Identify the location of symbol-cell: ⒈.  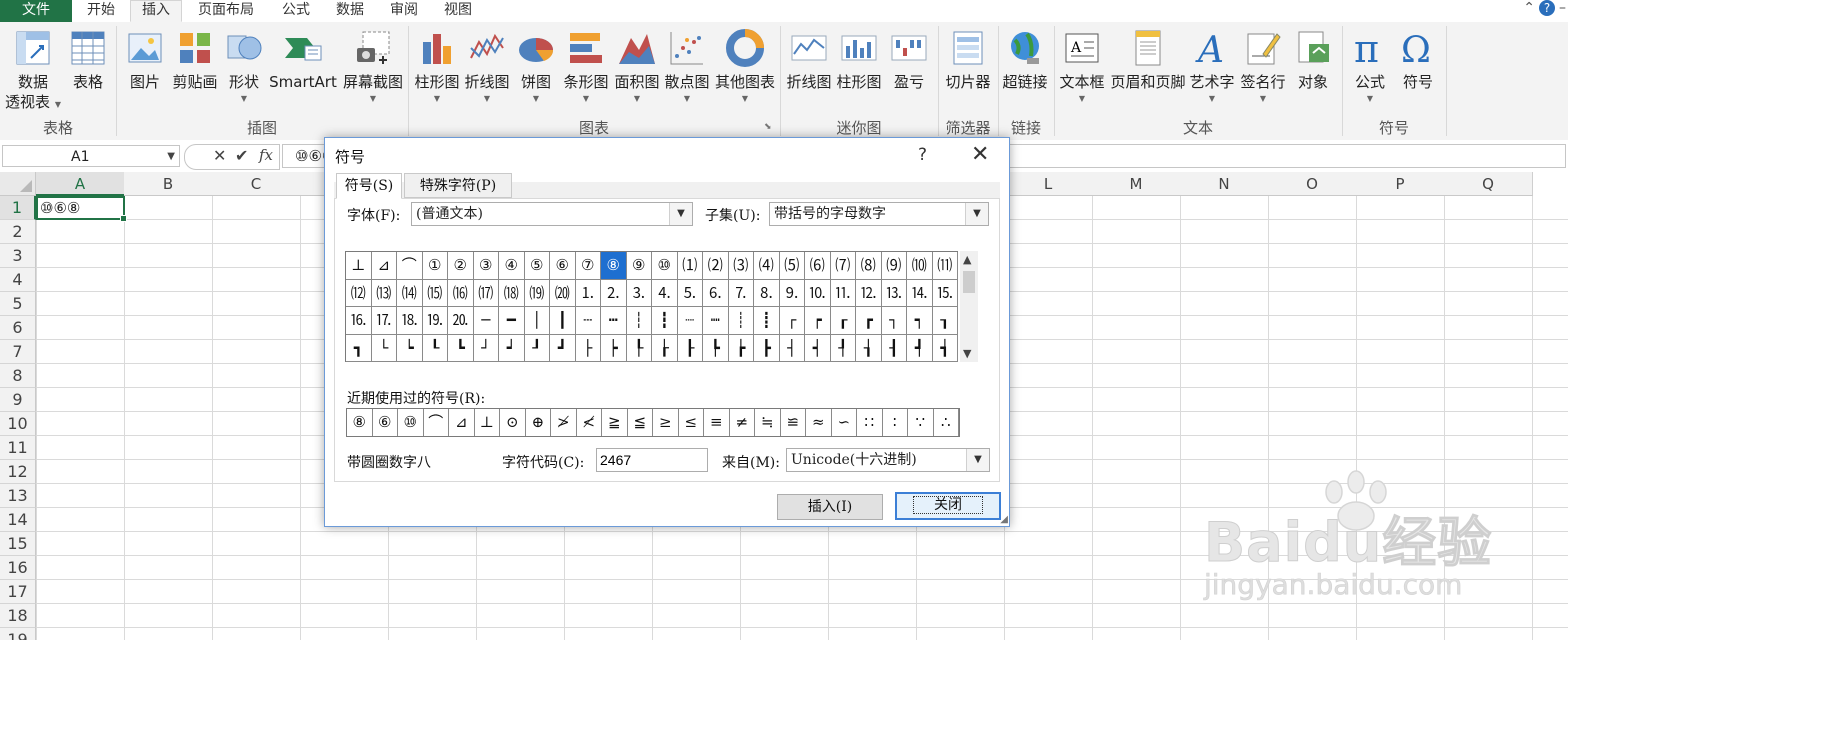
(588, 293).